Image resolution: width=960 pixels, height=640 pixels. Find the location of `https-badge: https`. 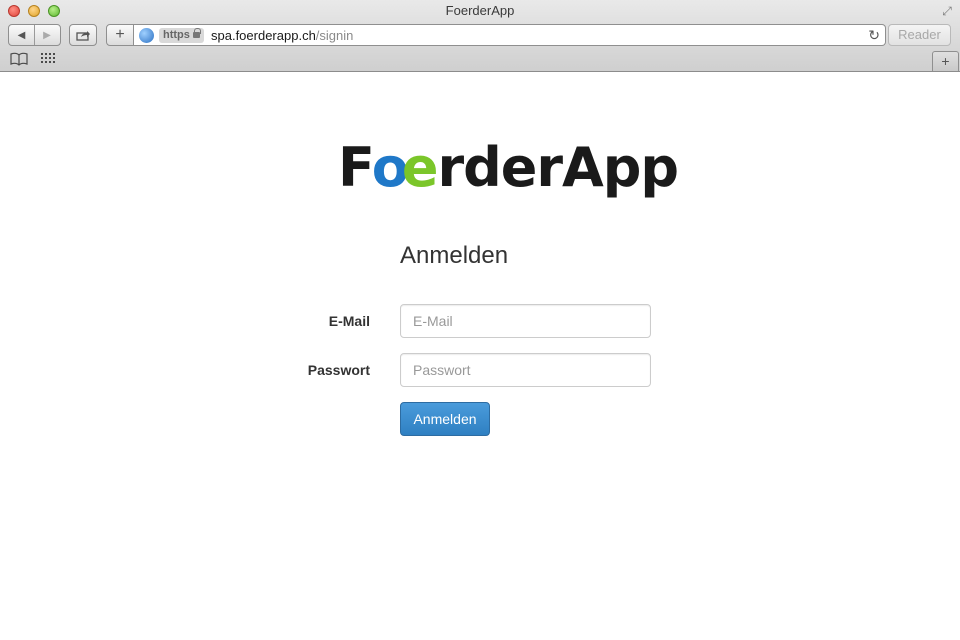

https-badge: https is located at coordinates (181, 35).